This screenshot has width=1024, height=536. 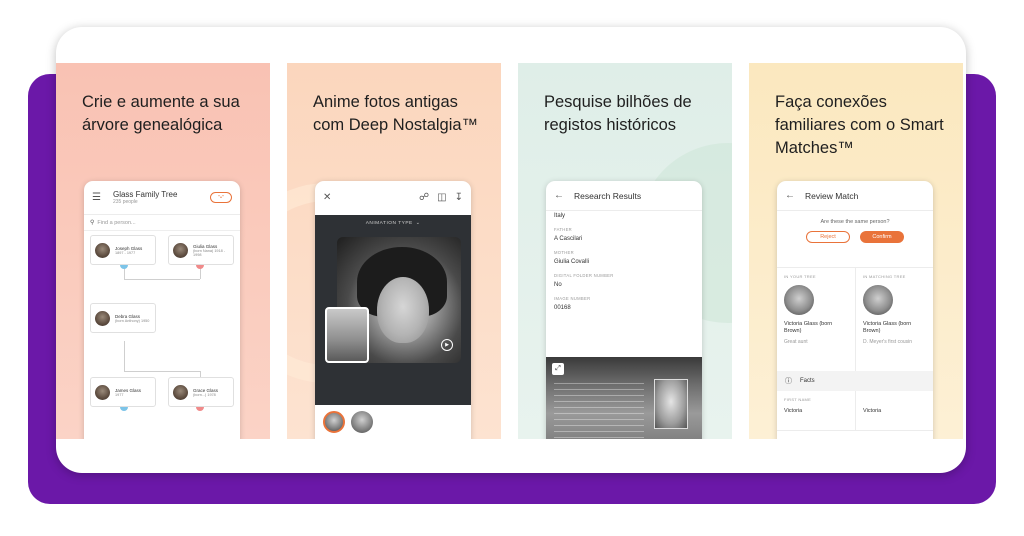 I want to click on field-label: MOTHER, so click(x=564, y=252).